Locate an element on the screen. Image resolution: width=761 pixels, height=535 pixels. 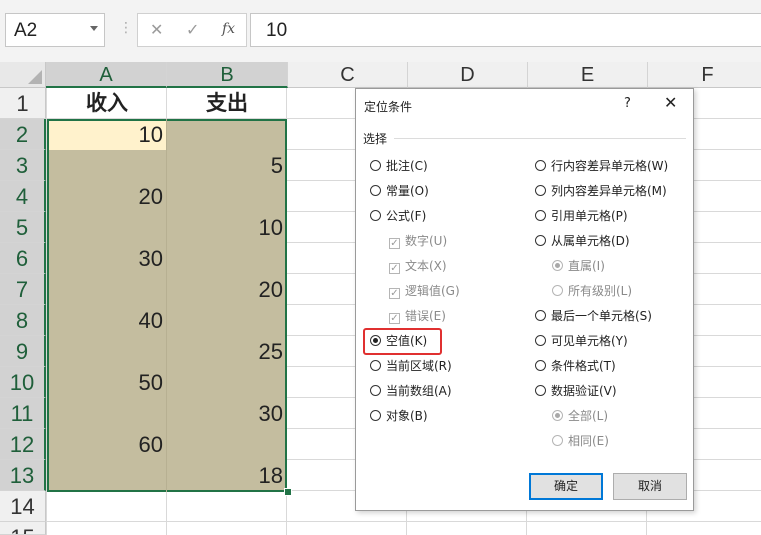
formula-input: 10 is located at coordinates (505, 30).